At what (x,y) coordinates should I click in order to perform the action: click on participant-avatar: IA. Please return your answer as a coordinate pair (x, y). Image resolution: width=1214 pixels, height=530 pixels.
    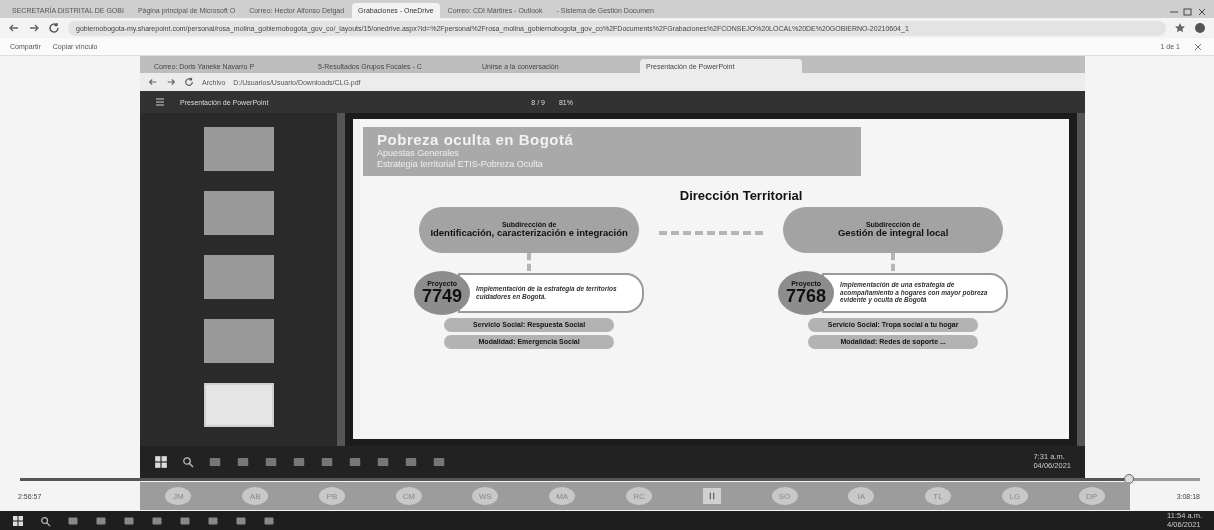
    Looking at the image, I should click on (861, 496).